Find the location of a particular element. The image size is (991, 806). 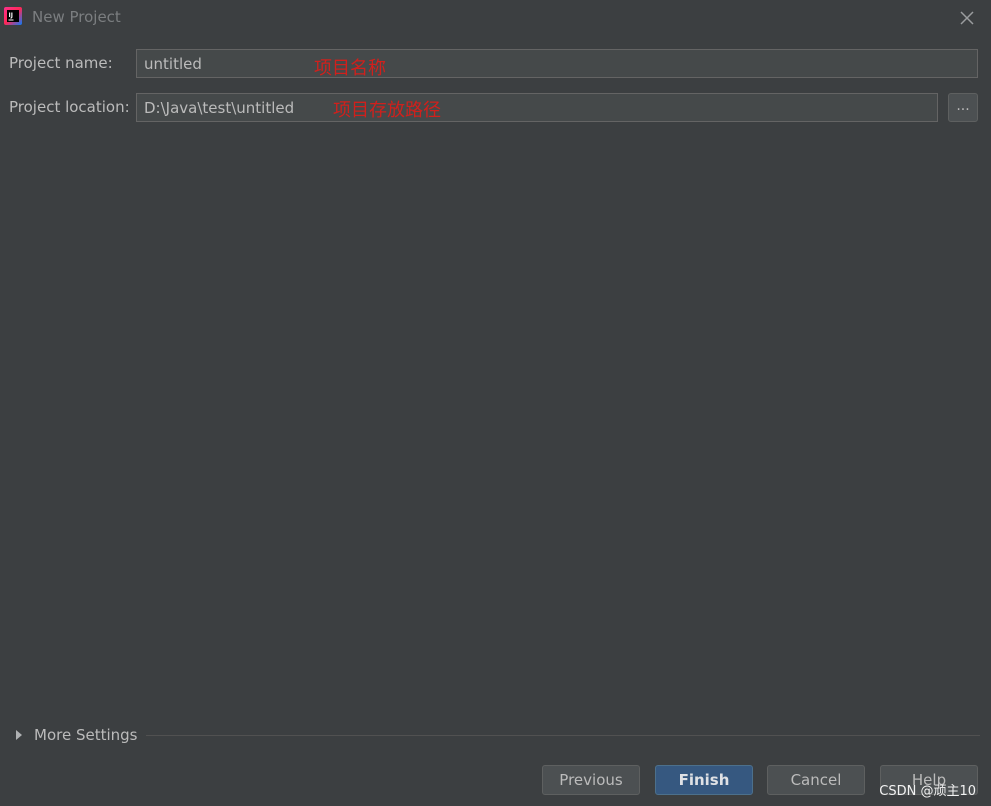

cancel-button: Cancel is located at coordinates (816, 780).